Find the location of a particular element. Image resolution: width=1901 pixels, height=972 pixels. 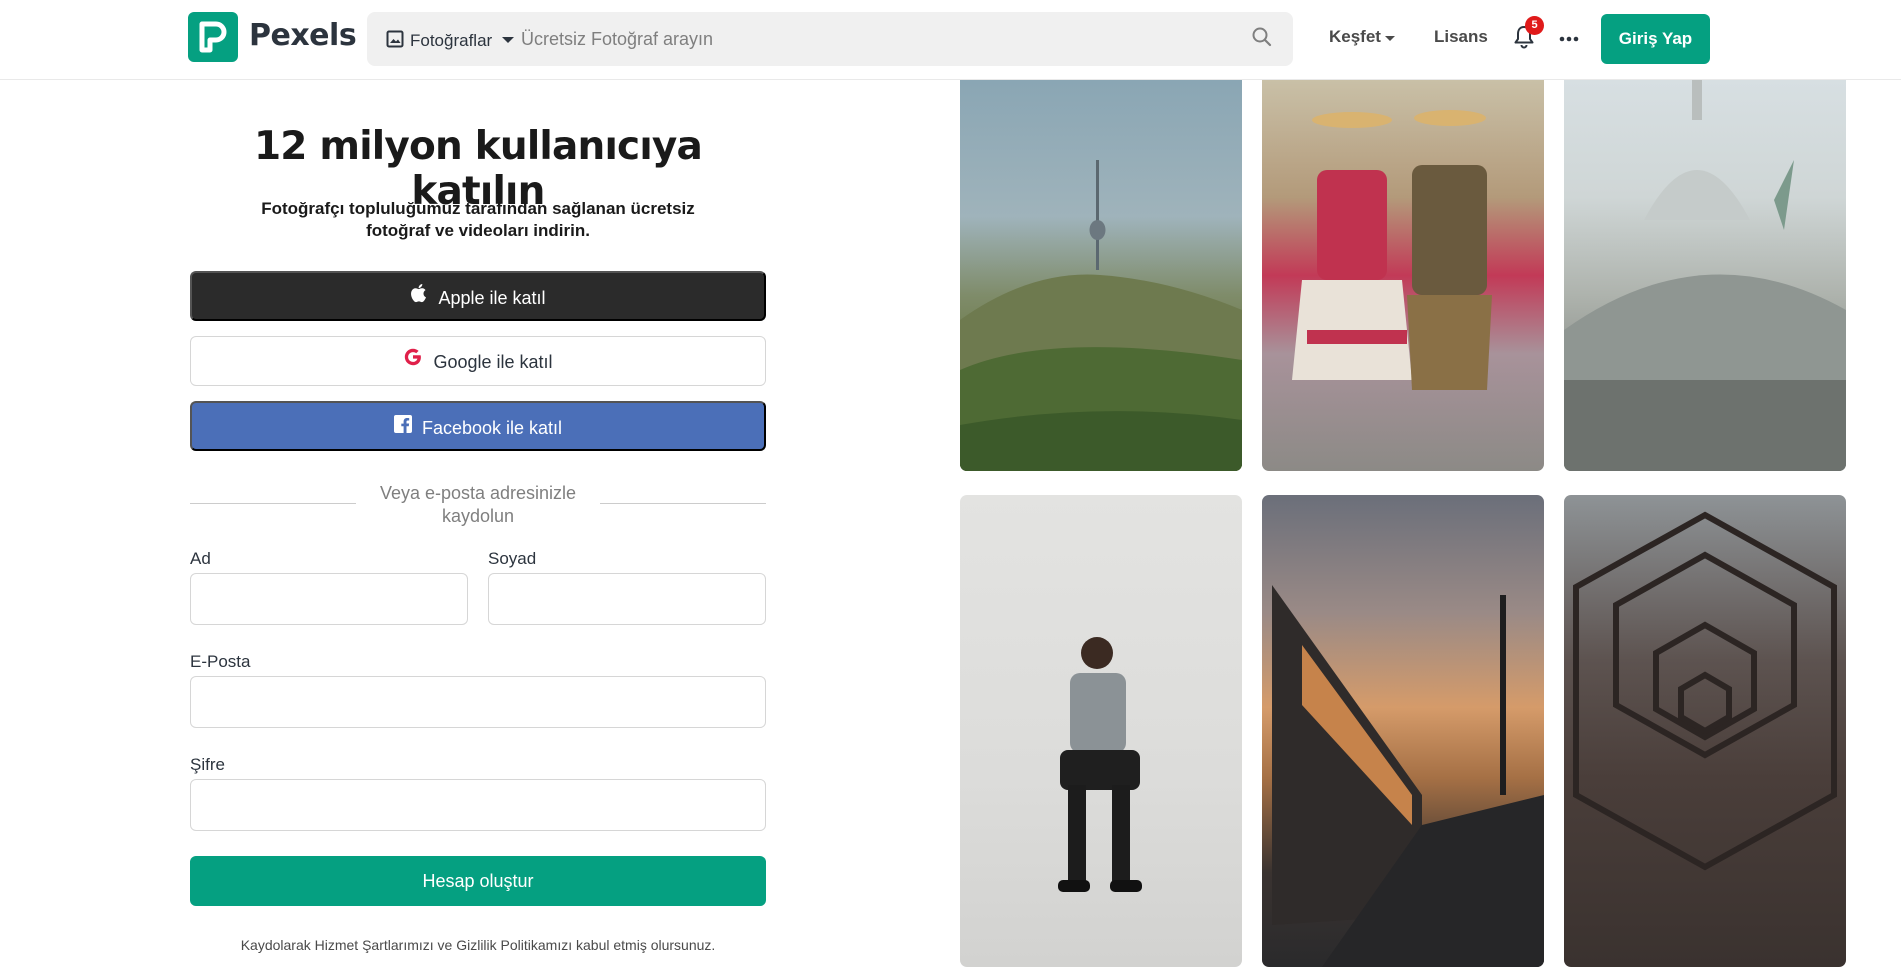

google-signup-button: Google ile katıl is located at coordinates (478, 361).